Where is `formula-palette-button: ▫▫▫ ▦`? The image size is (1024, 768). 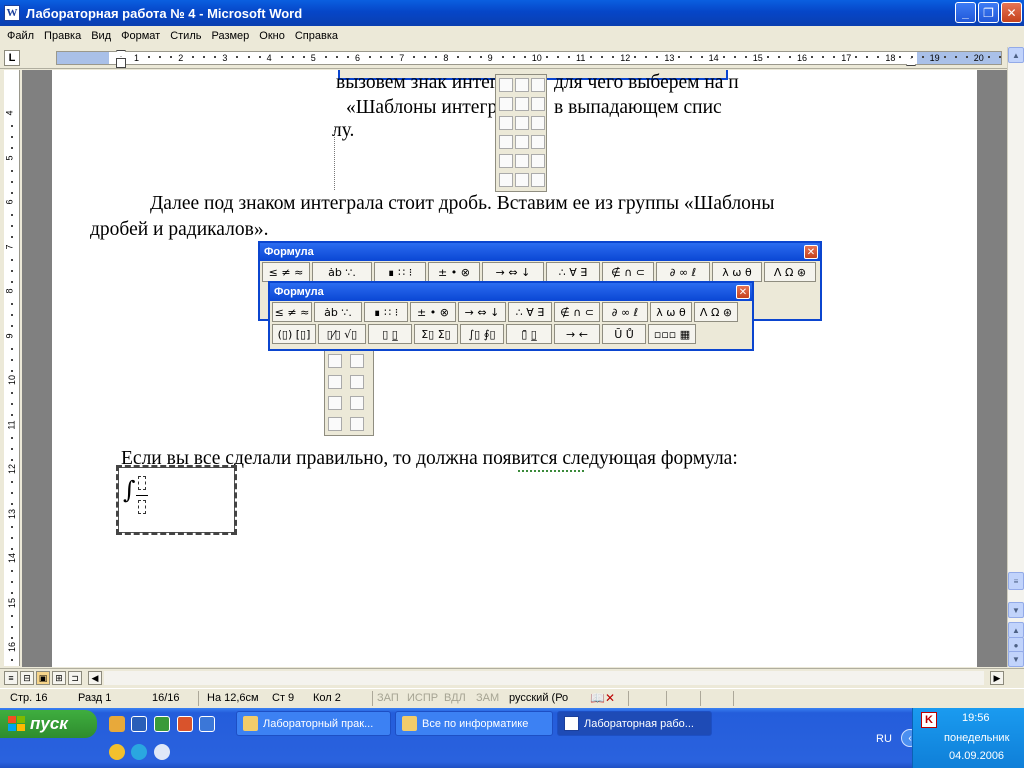
formula-palette-button: ▫▫▫ ▦ is located at coordinates (672, 334).